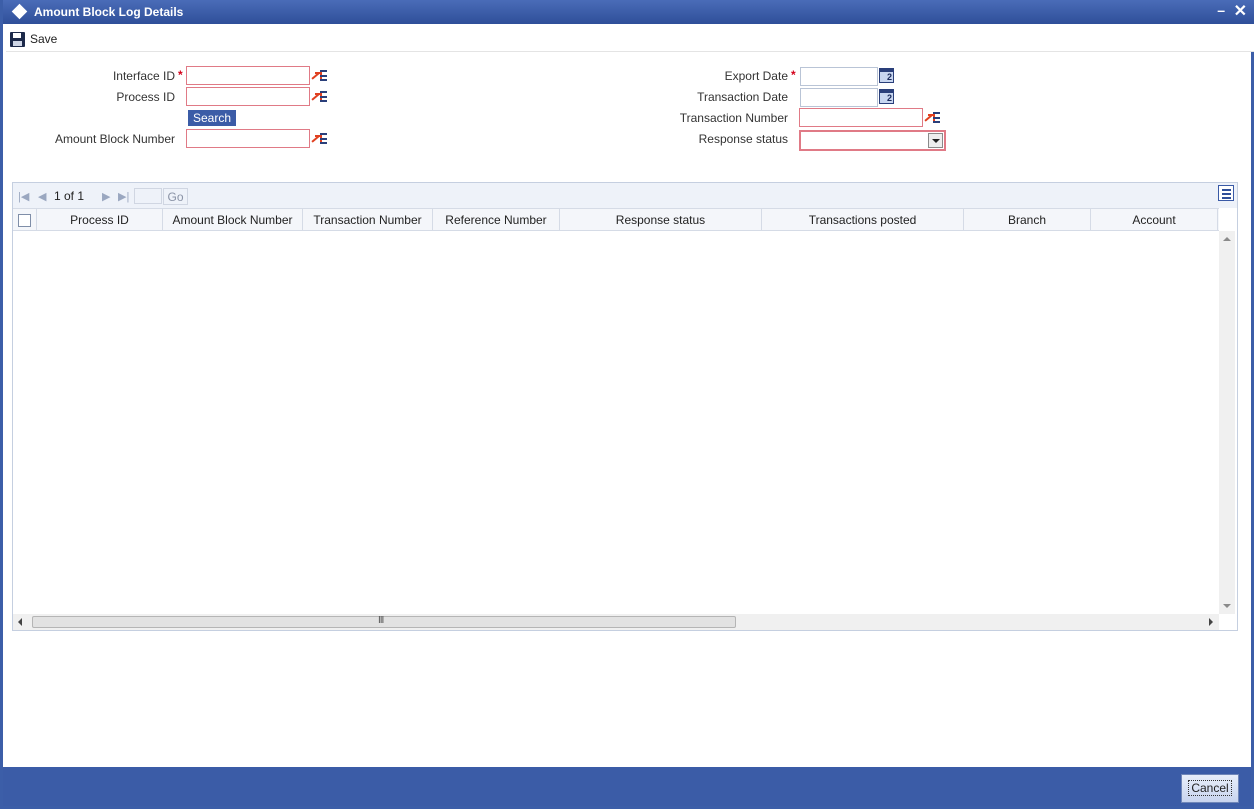  Describe the element at coordinates (44, 39) in the screenshot. I see `save-label: Save` at that location.